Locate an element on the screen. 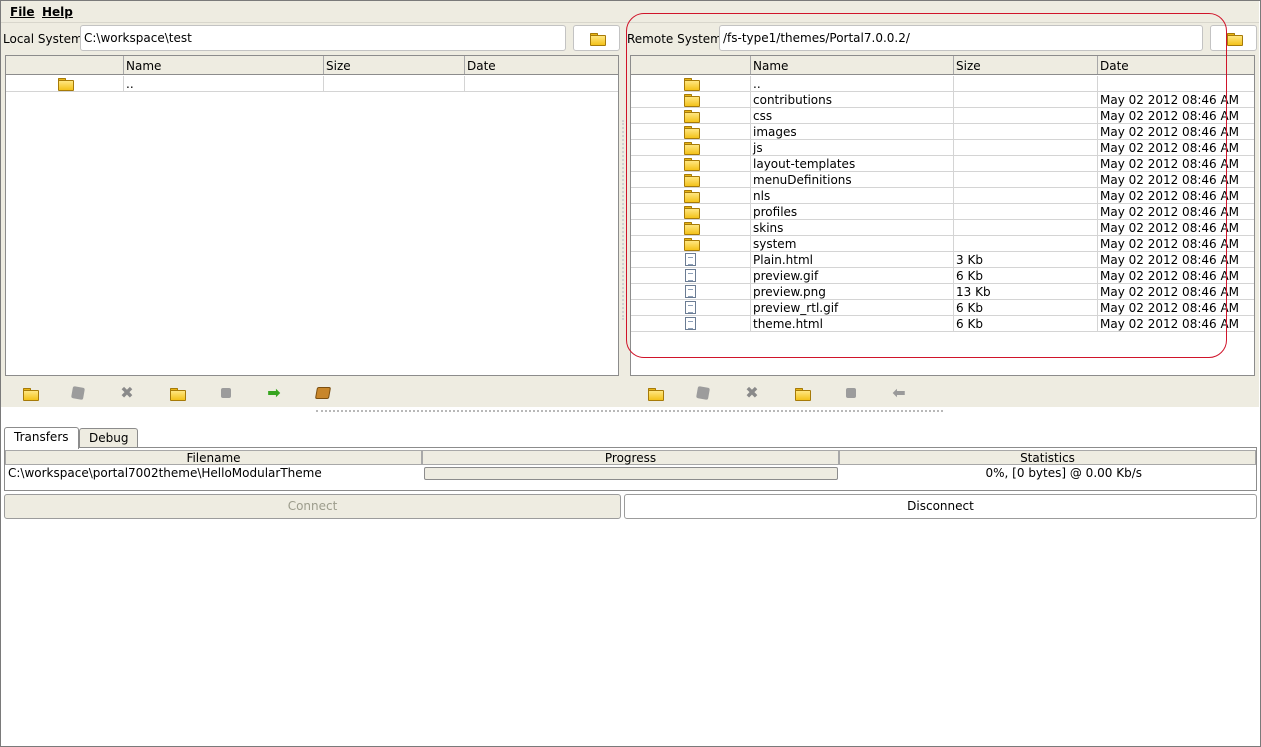 The width and height of the screenshot is (1261, 747). local-path-input: C:\workspace\test is located at coordinates (323, 38).